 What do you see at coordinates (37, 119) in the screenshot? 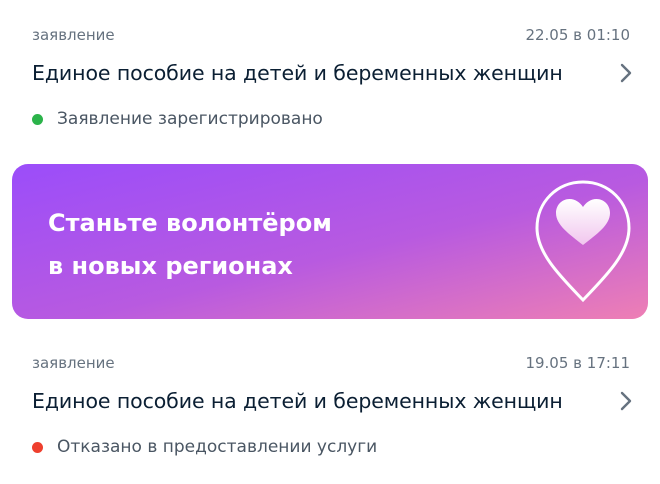
I see `status-success-dot` at bounding box center [37, 119].